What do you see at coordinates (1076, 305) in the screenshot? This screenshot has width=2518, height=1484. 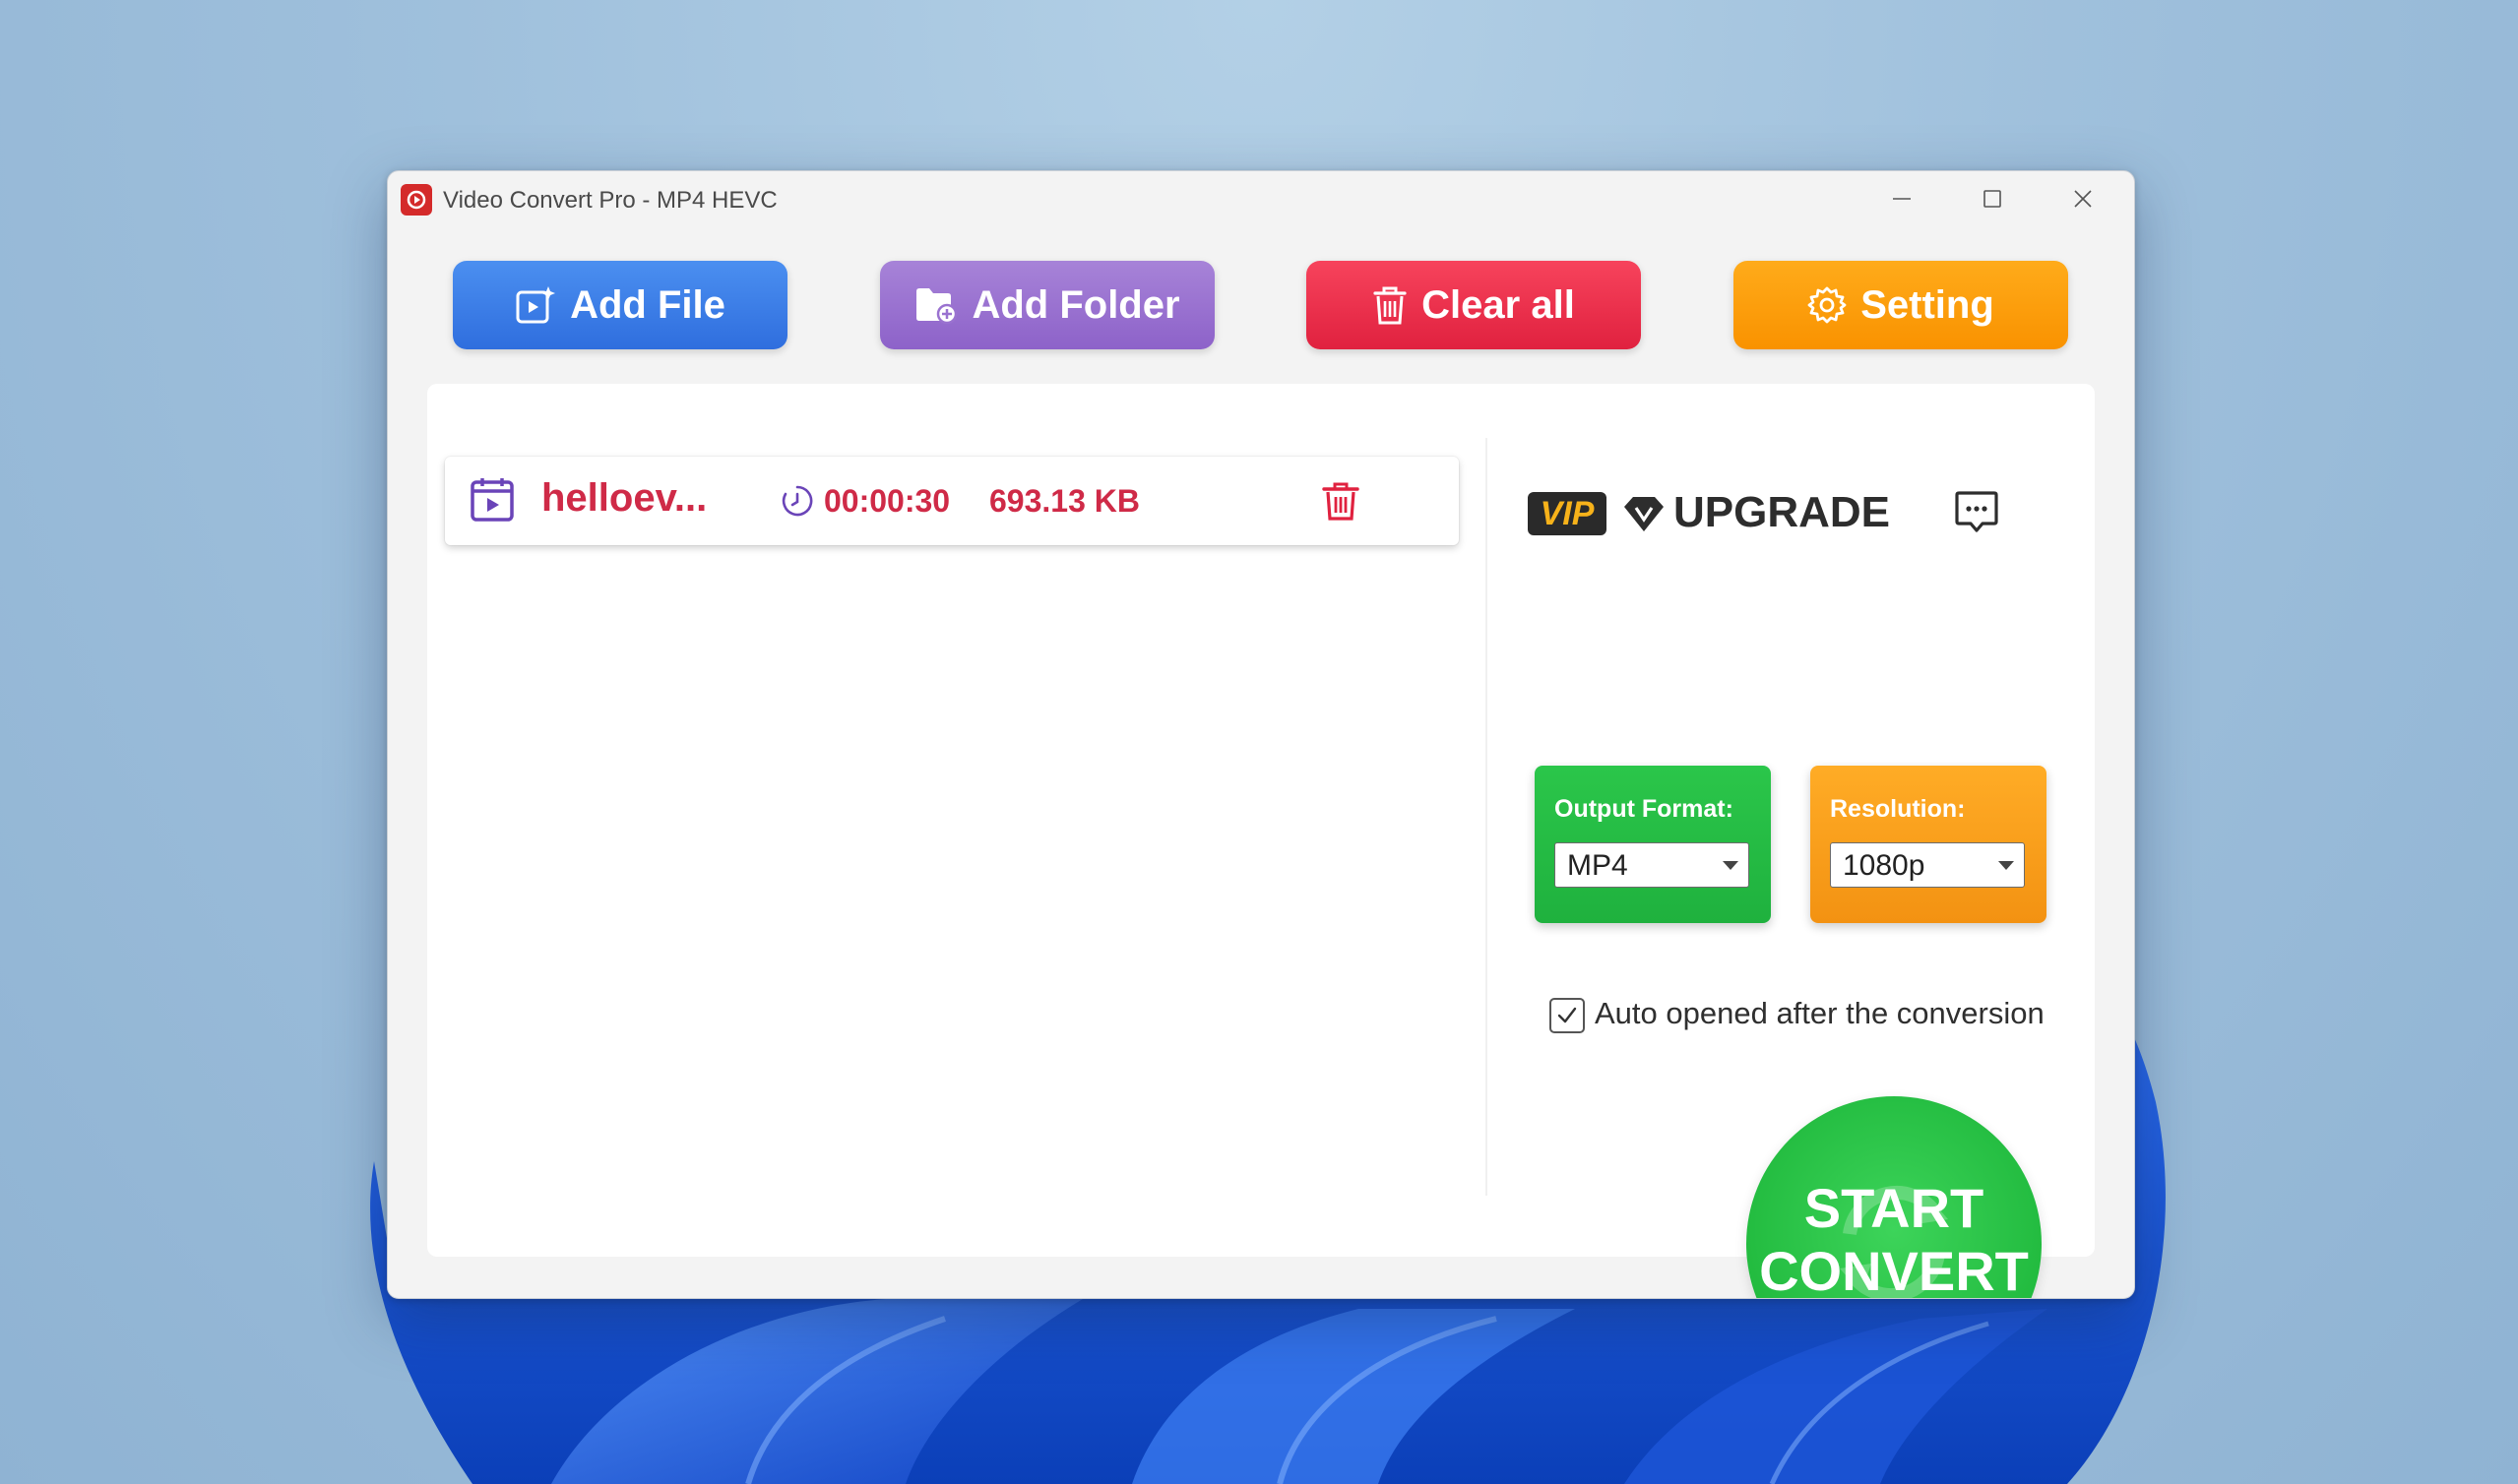 I see `add-folder-label: Add Folder` at bounding box center [1076, 305].